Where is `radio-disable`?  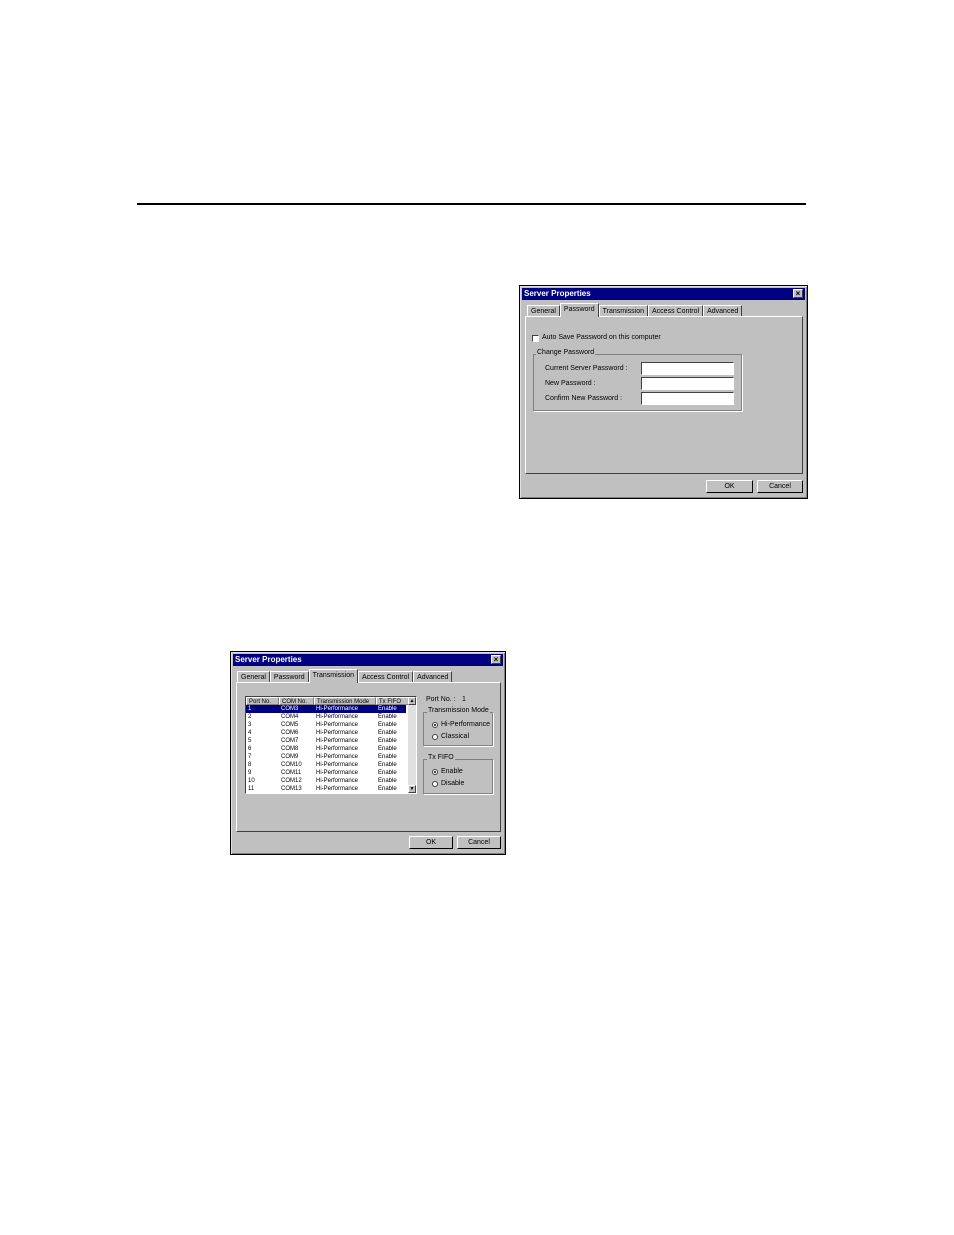 radio-disable is located at coordinates (435, 784).